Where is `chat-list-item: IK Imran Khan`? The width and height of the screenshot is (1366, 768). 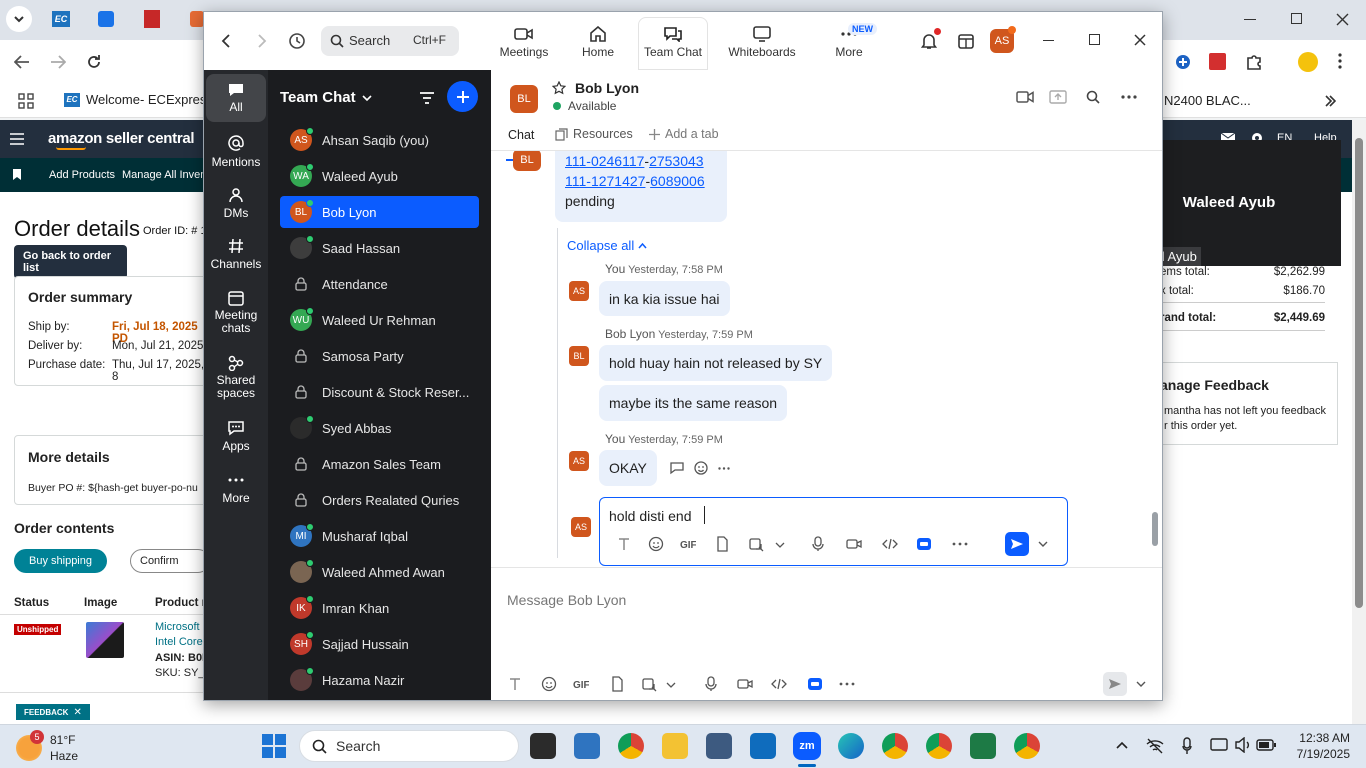
chat-list-item: IK Imran Khan is located at coordinates (379, 608).